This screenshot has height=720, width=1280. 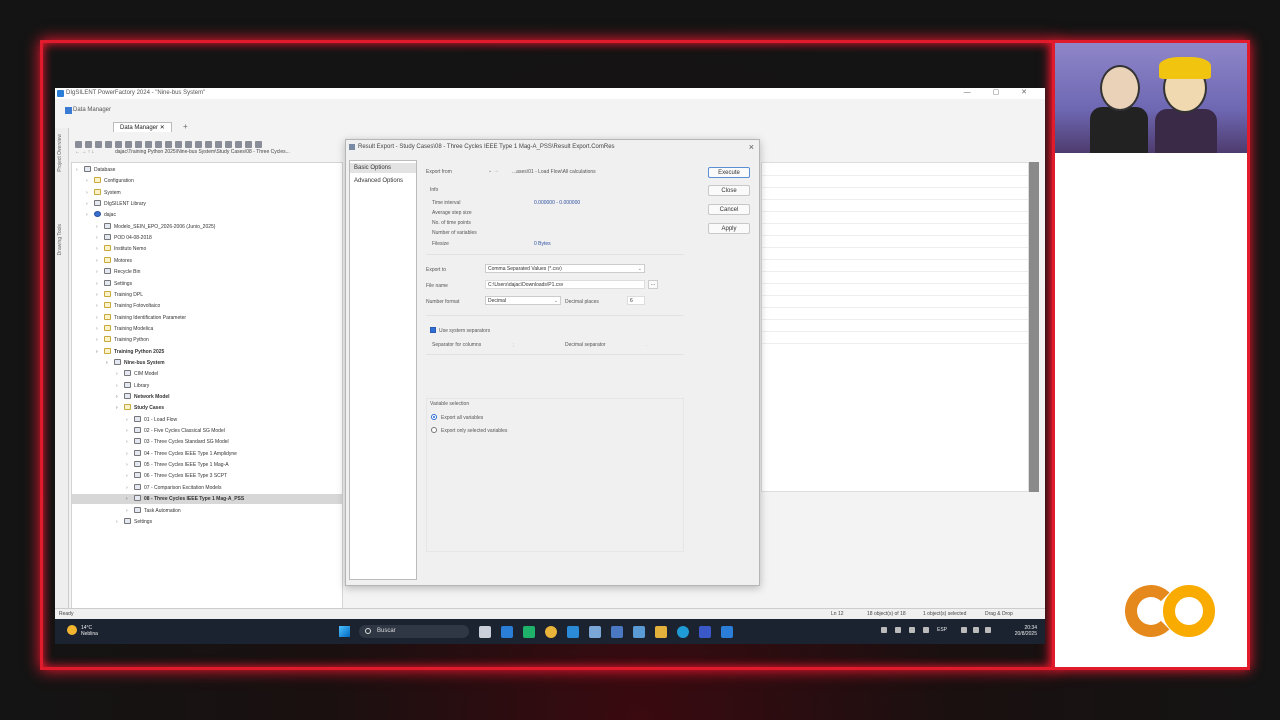 I want to click on powerfactory-running-icon, so click(x=727, y=632).